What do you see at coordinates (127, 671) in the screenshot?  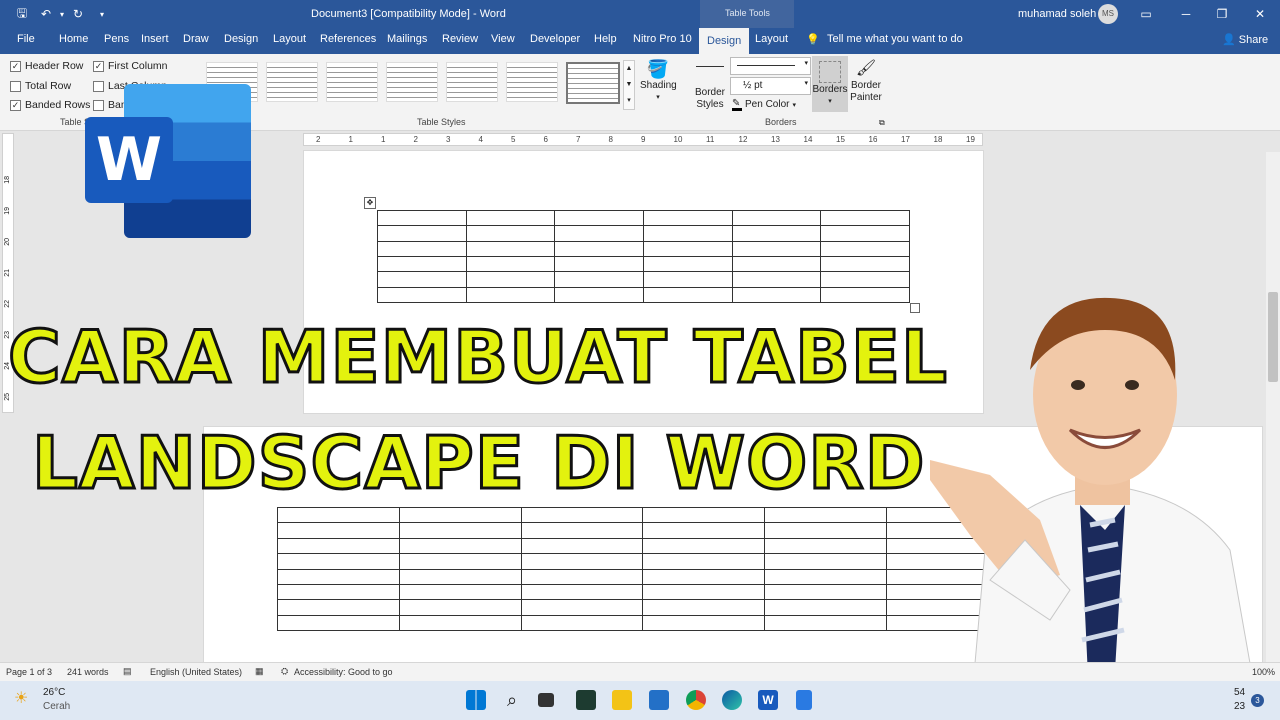 I see `proofing-icon: ▤` at bounding box center [127, 671].